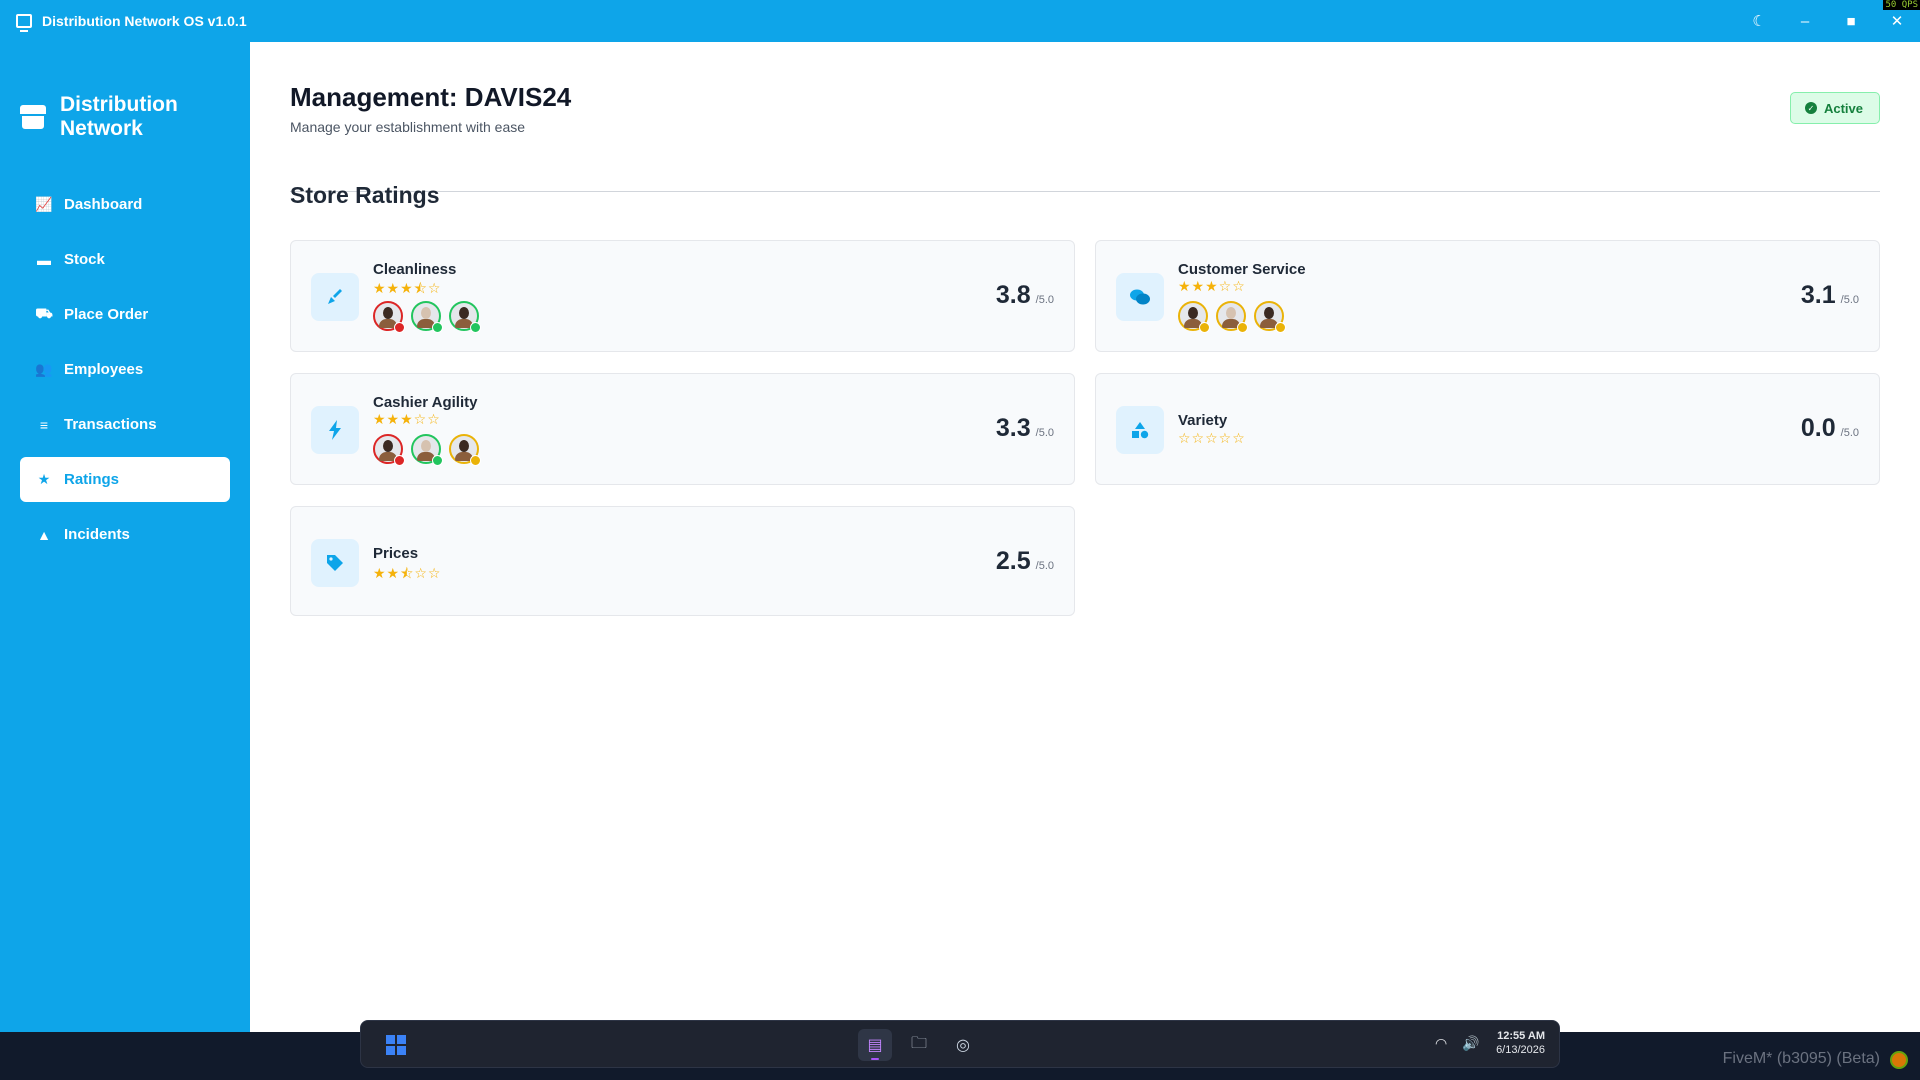 The height and width of the screenshot is (1080, 1920). What do you see at coordinates (335, 563) in the screenshot?
I see `tag-icon` at bounding box center [335, 563].